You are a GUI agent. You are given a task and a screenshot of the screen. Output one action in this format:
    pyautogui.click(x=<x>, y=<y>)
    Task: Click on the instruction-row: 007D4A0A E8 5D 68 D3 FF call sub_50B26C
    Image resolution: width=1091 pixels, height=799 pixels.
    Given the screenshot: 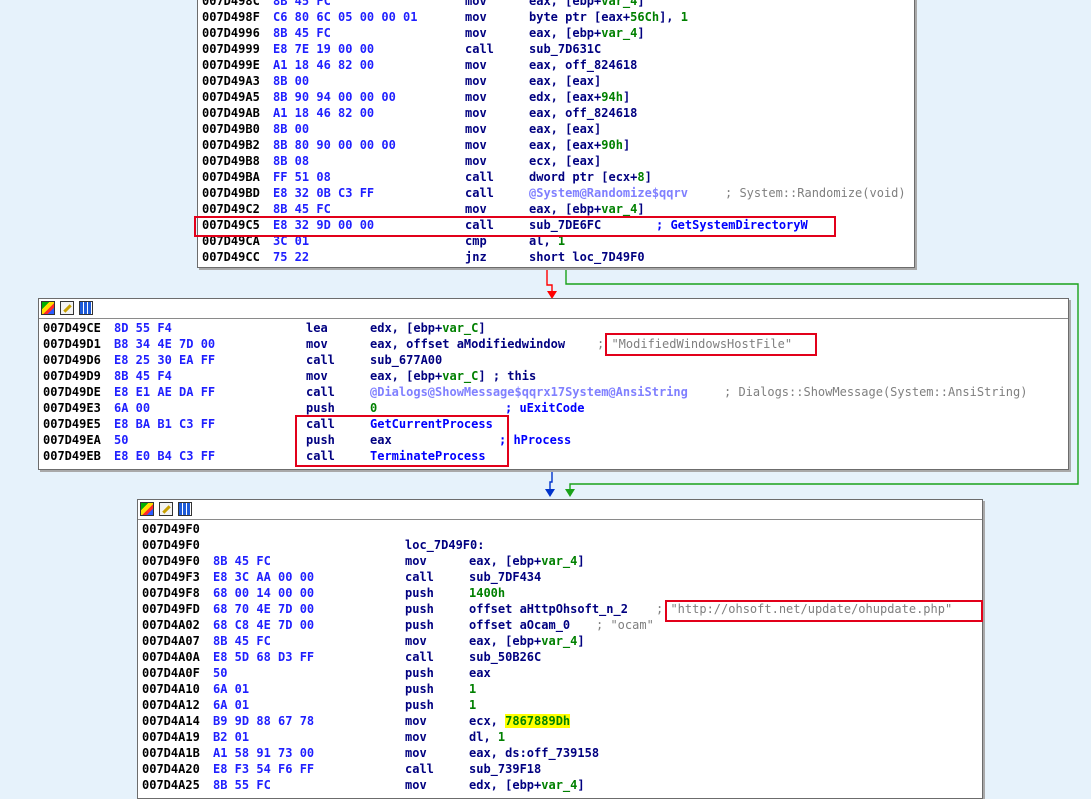 What is the action you would take?
    pyautogui.click(x=560, y=657)
    